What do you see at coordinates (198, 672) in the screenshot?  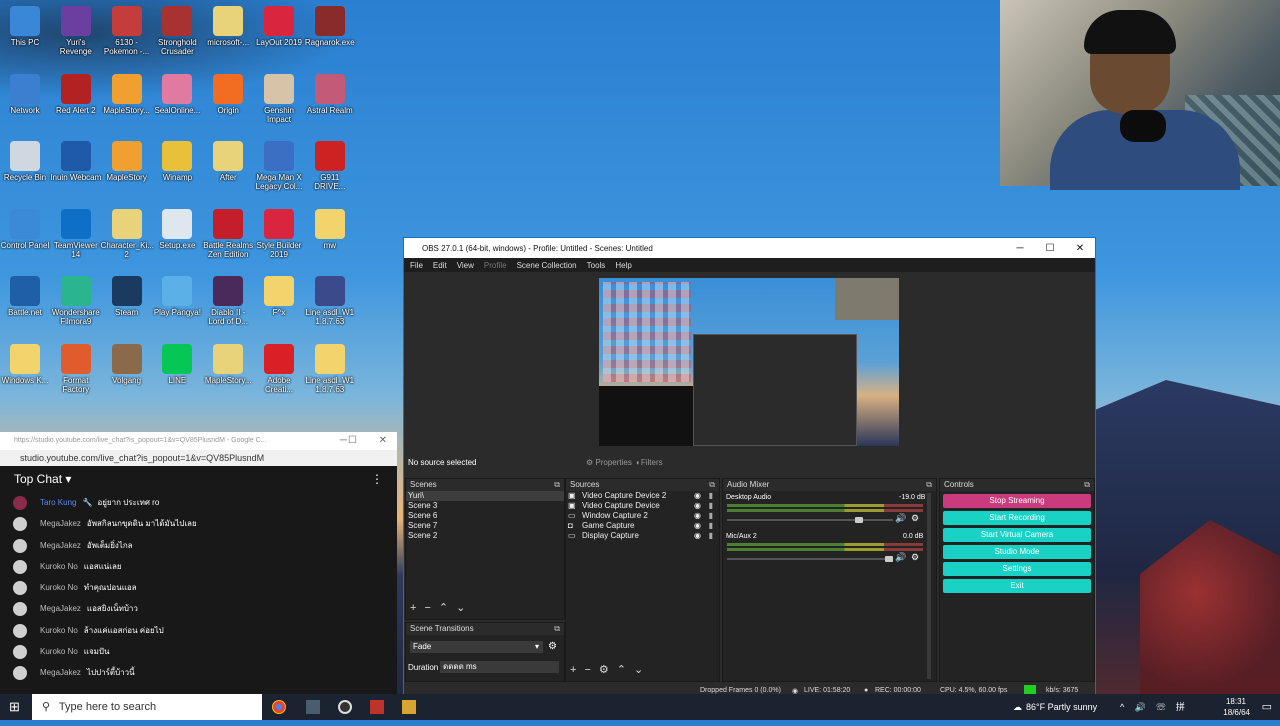 I see `chat-message: MegaJakez ไปปาร์ตี้บ้าวนี้` at bounding box center [198, 672].